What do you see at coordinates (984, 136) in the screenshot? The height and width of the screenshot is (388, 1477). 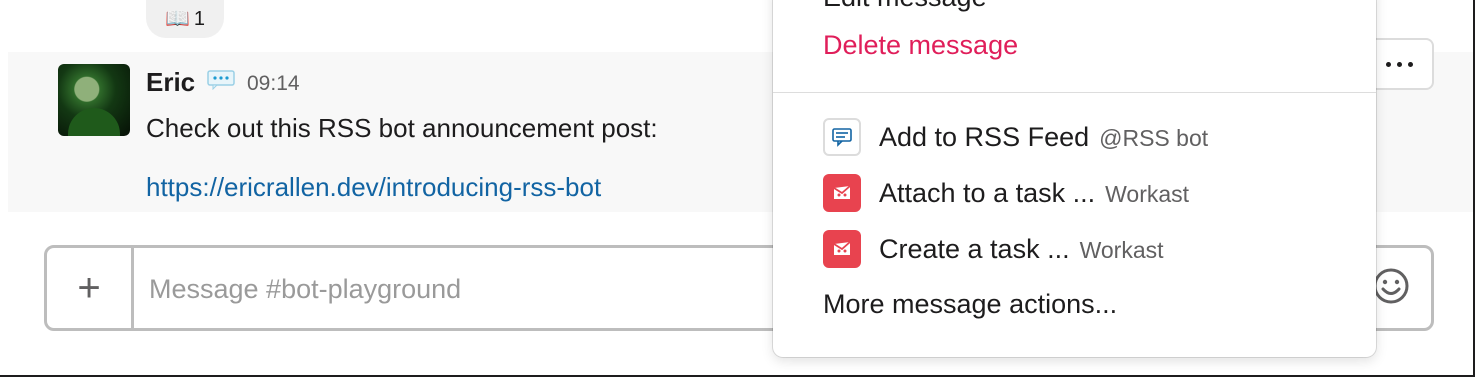 I see `action-label: Add to RSS Feed` at bounding box center [984, 136].